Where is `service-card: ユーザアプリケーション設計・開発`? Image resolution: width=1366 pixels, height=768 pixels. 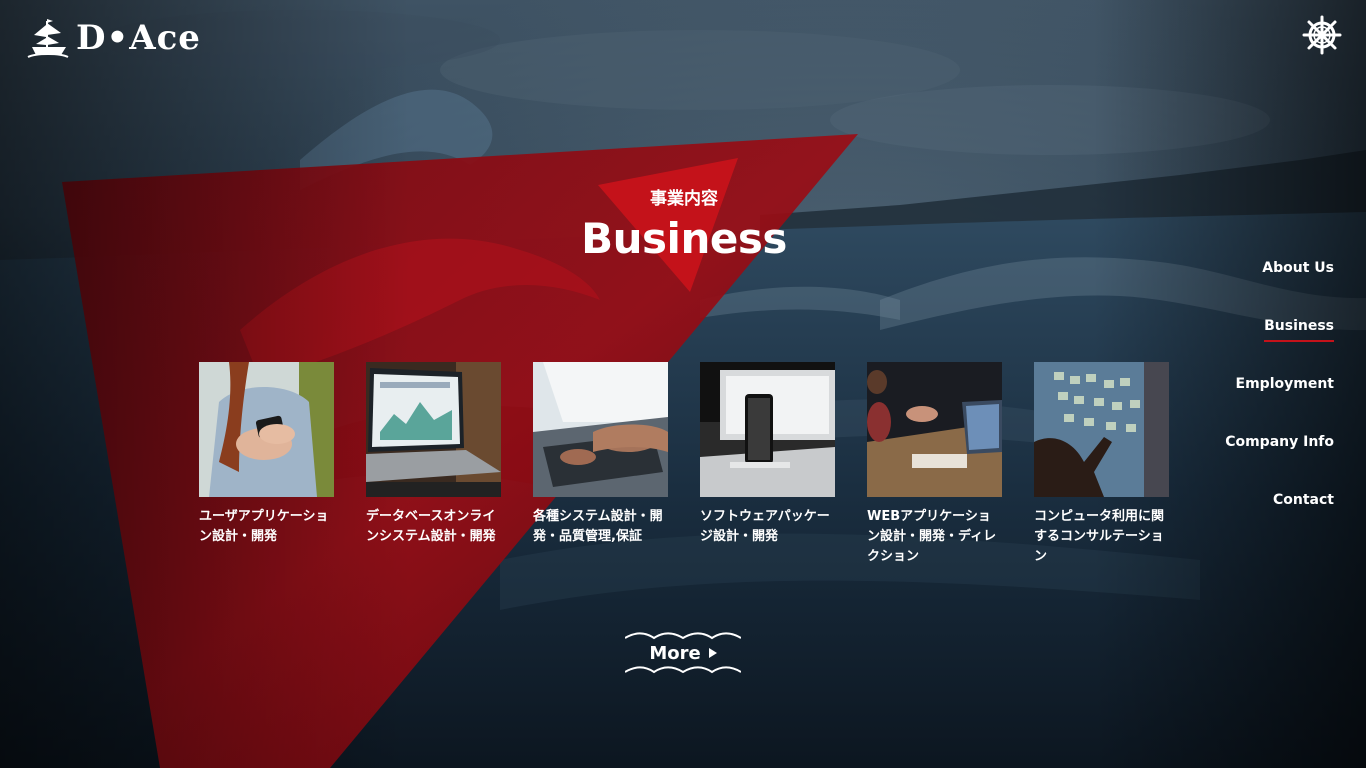
service-card: ユーザアプリケーション設計・開発 is located at coordinates (266, 464).